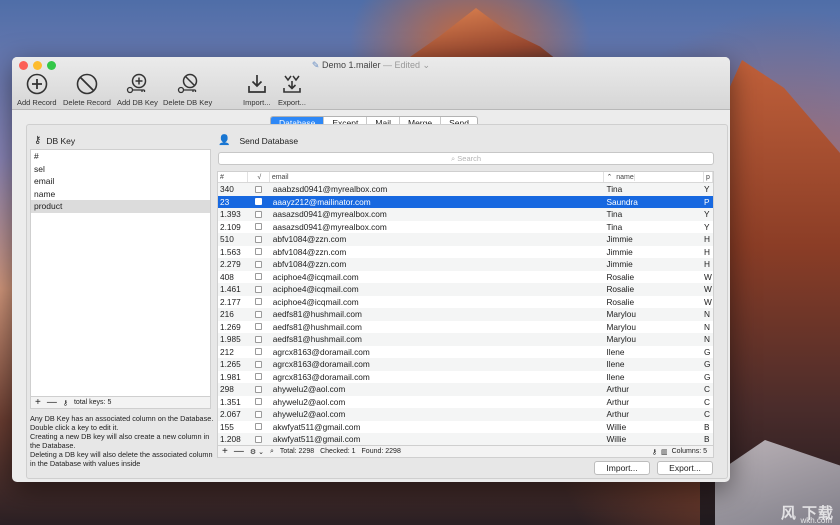 The width and height of the screenshot is (840, 525). I want to click on db-key-item-selected: product, so click(120, 206).